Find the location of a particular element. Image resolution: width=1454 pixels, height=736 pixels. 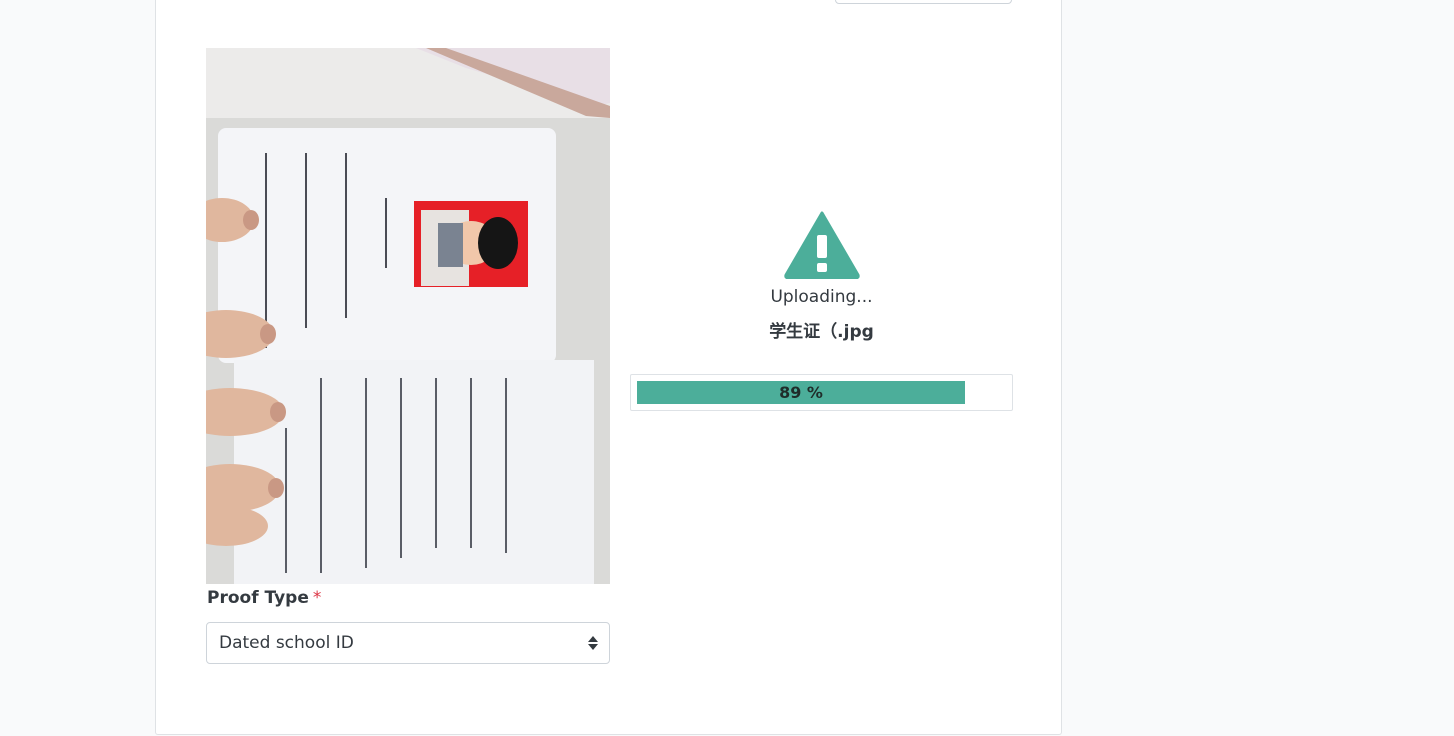

proof-type-label: Proof Type * is located at coordinates (264, 598).